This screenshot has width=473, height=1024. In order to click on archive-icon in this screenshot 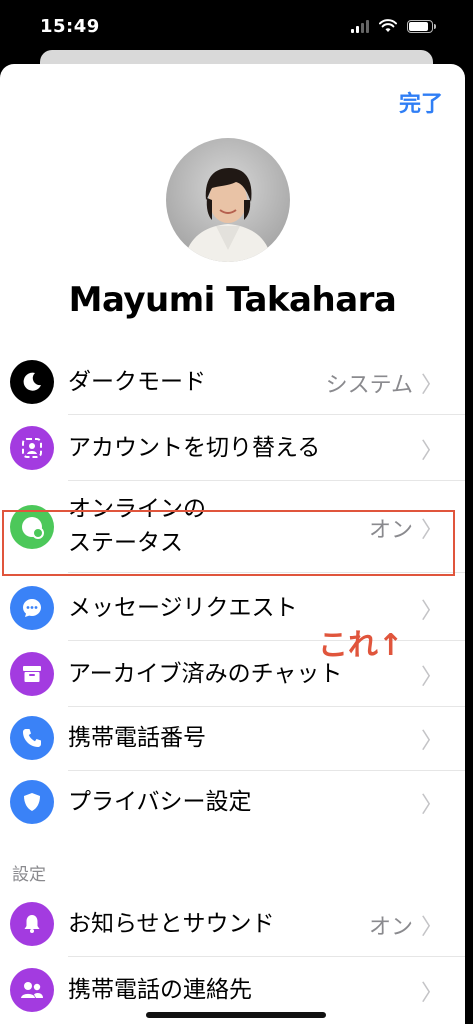, I will do `click(32, 674)`.